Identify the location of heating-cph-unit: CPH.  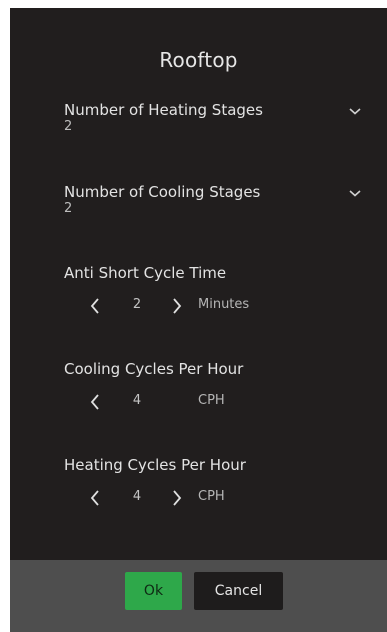
(211, 496).